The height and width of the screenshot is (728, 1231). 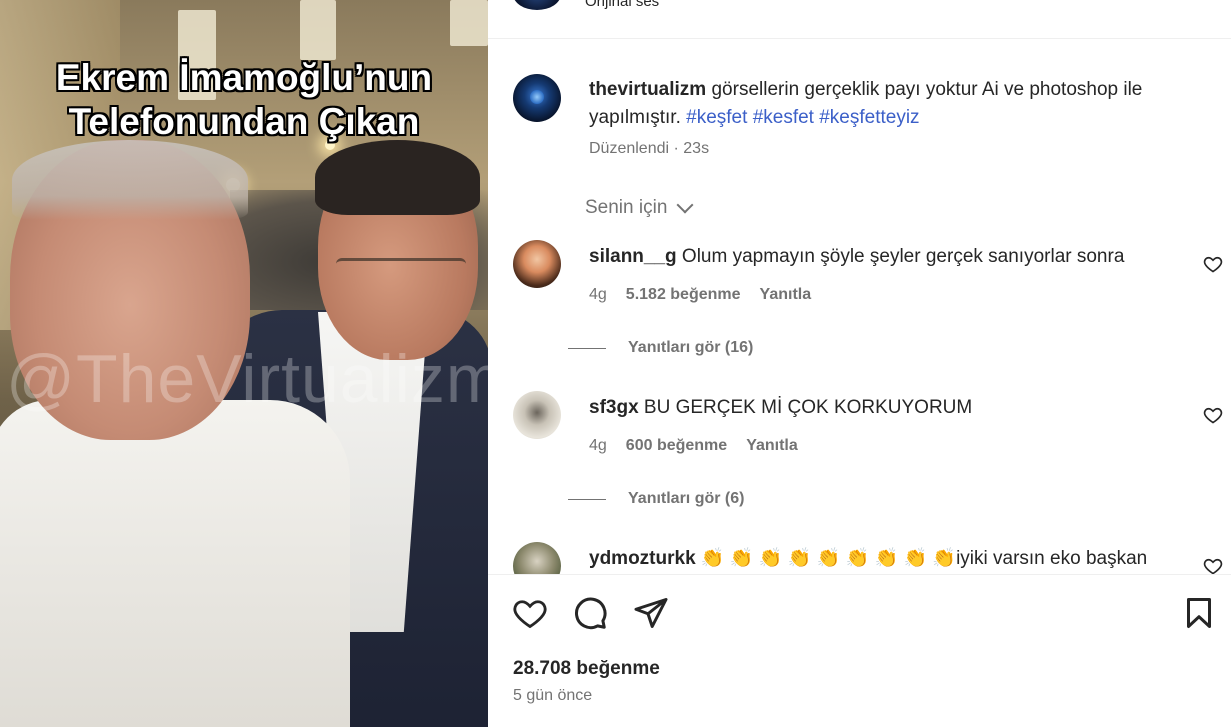 What do you see at coordinates (553, 695) in the screenshot?
I see `post-date: 5 gün önce` at bounding box center [553, 695].